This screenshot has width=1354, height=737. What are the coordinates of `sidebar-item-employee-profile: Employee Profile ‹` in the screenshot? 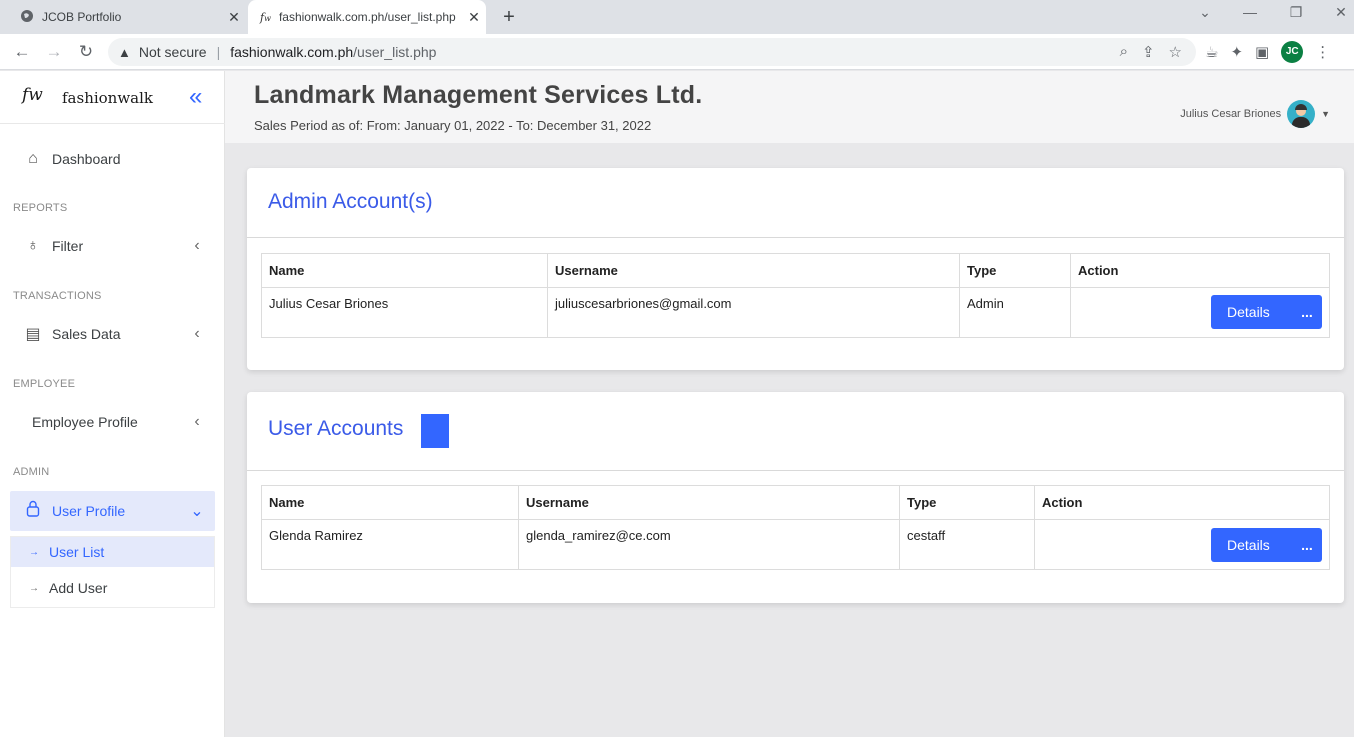 It's located at (112, 422).